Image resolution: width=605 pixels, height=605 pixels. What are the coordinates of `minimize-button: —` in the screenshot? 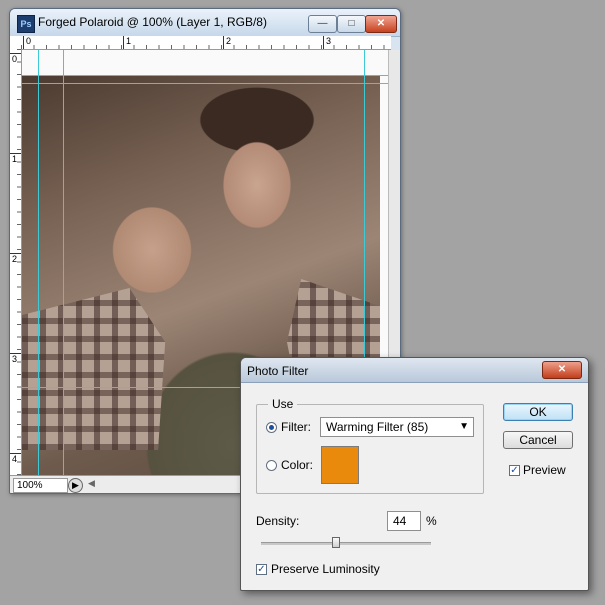 It's located at (322, 24).